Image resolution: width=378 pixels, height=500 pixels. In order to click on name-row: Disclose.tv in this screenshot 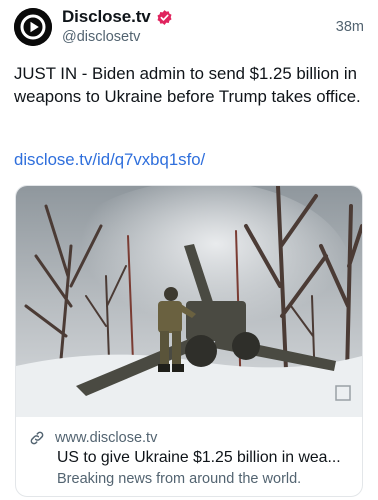, I will do `click(117, 17)`.